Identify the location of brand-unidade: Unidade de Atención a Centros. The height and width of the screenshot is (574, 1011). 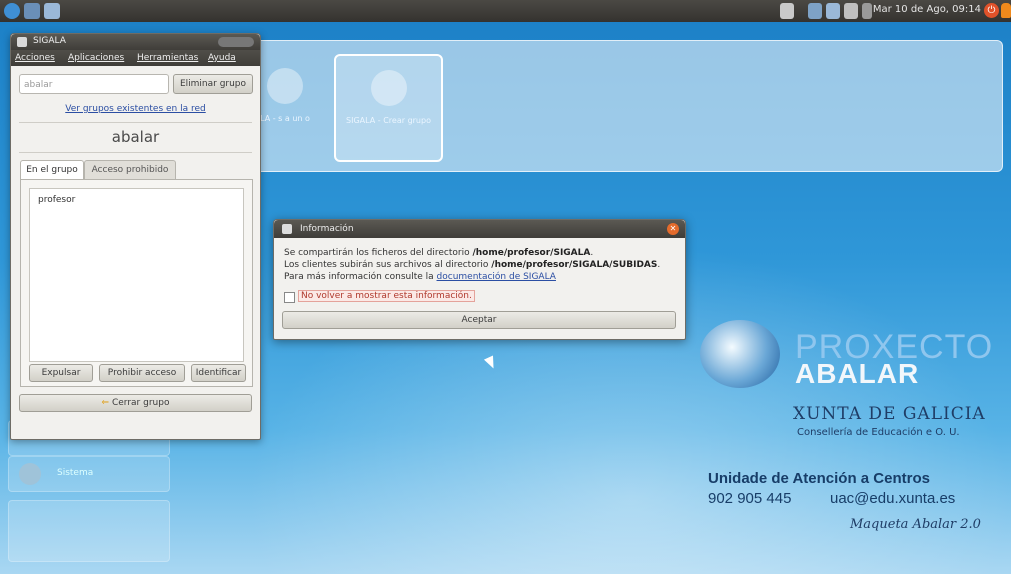
(819, 478).